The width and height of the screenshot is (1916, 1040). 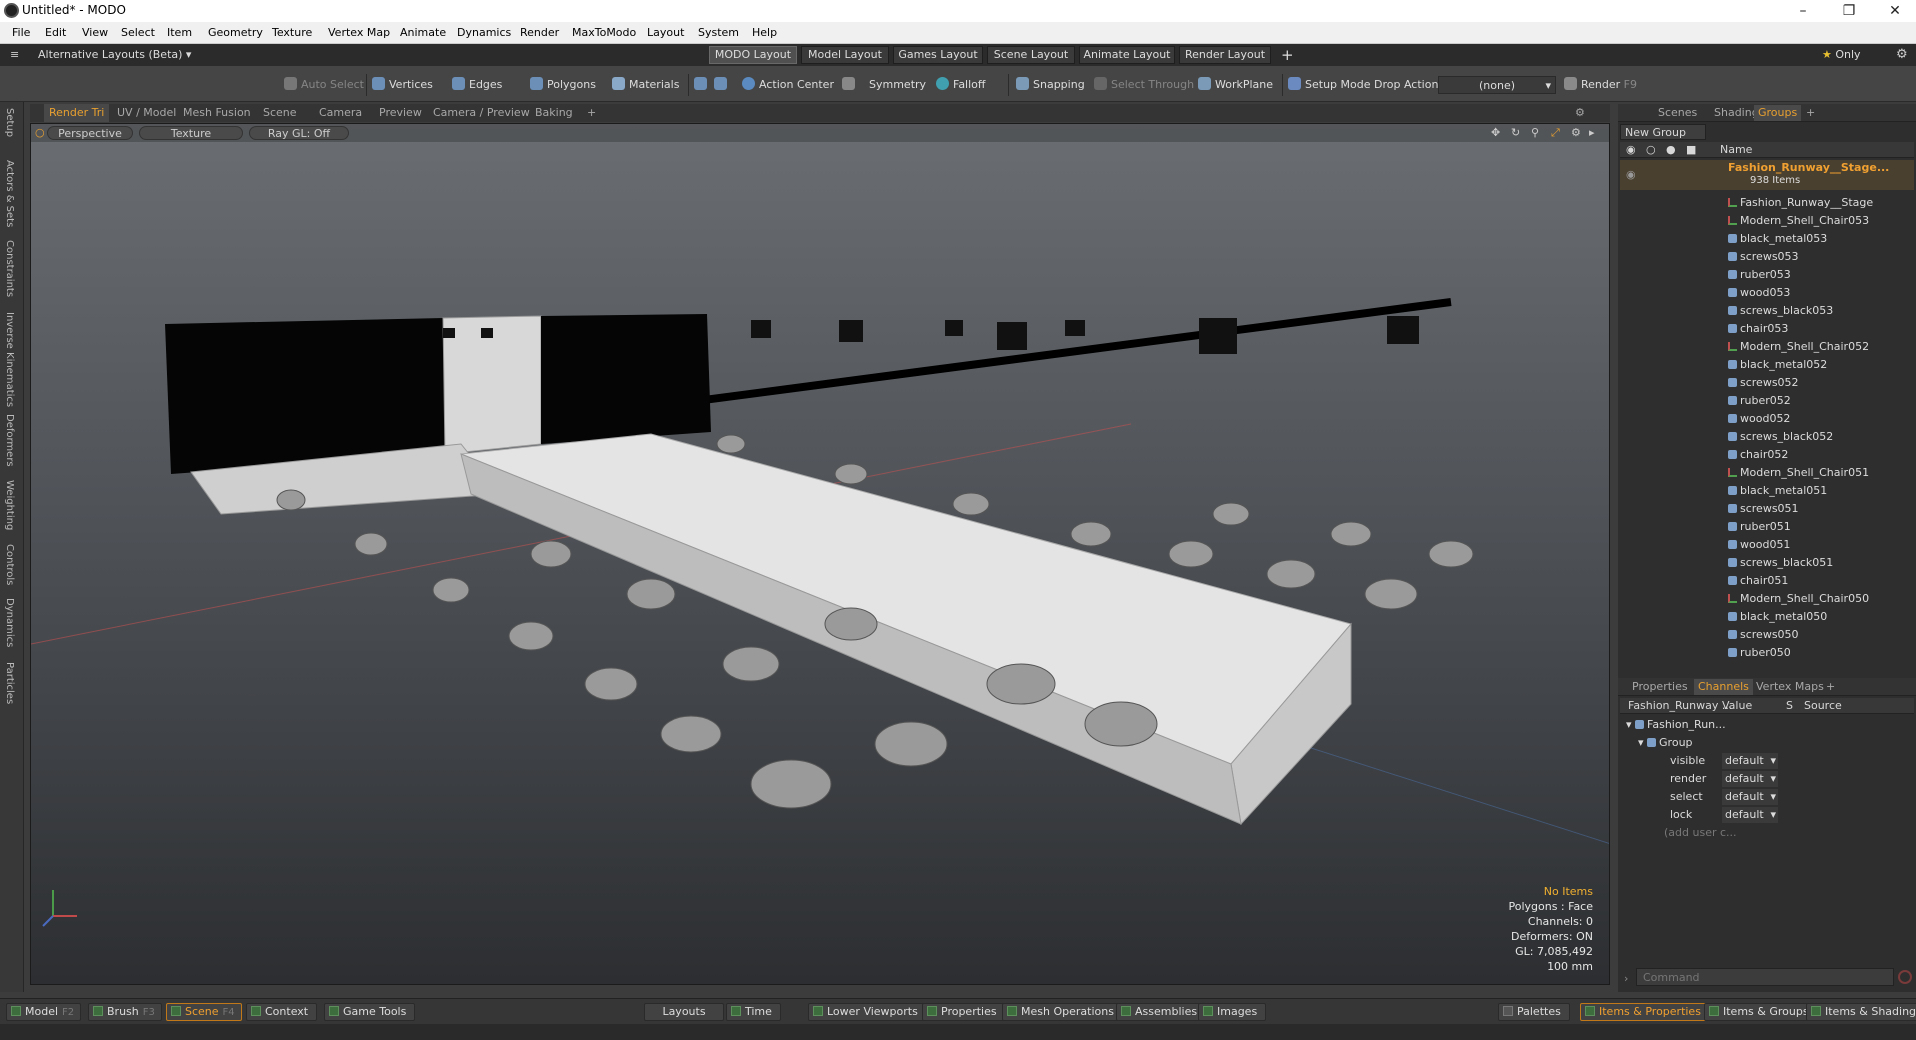 I want to click on channel-value-dropdown: default ▾, so click(x=1750, y=815).